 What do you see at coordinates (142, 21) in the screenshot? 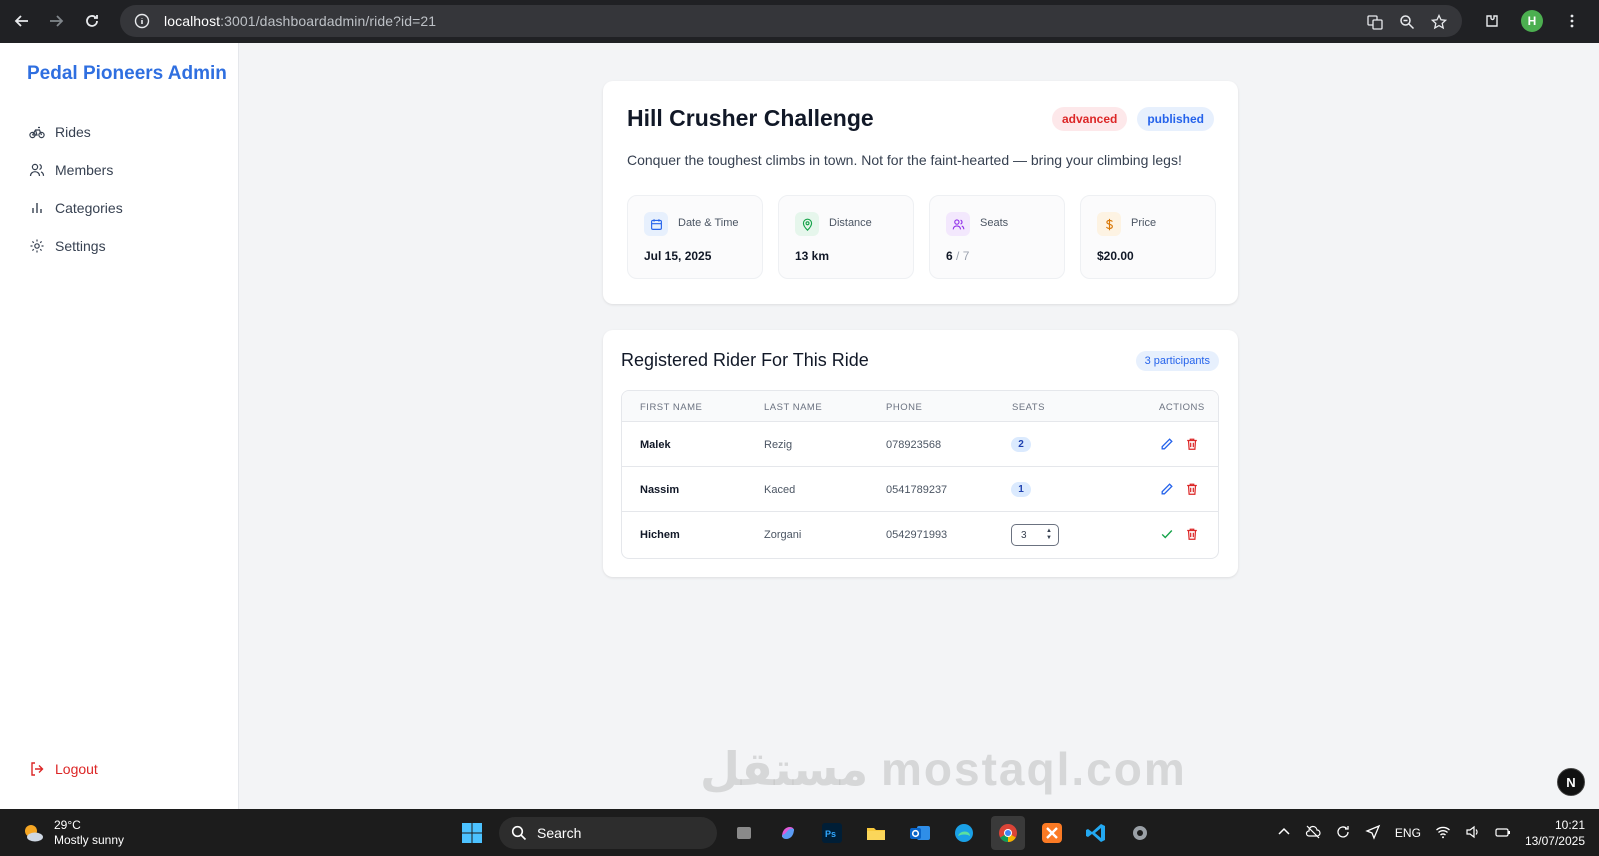
I see `site-info-icon` at bounding box center [142, 21].